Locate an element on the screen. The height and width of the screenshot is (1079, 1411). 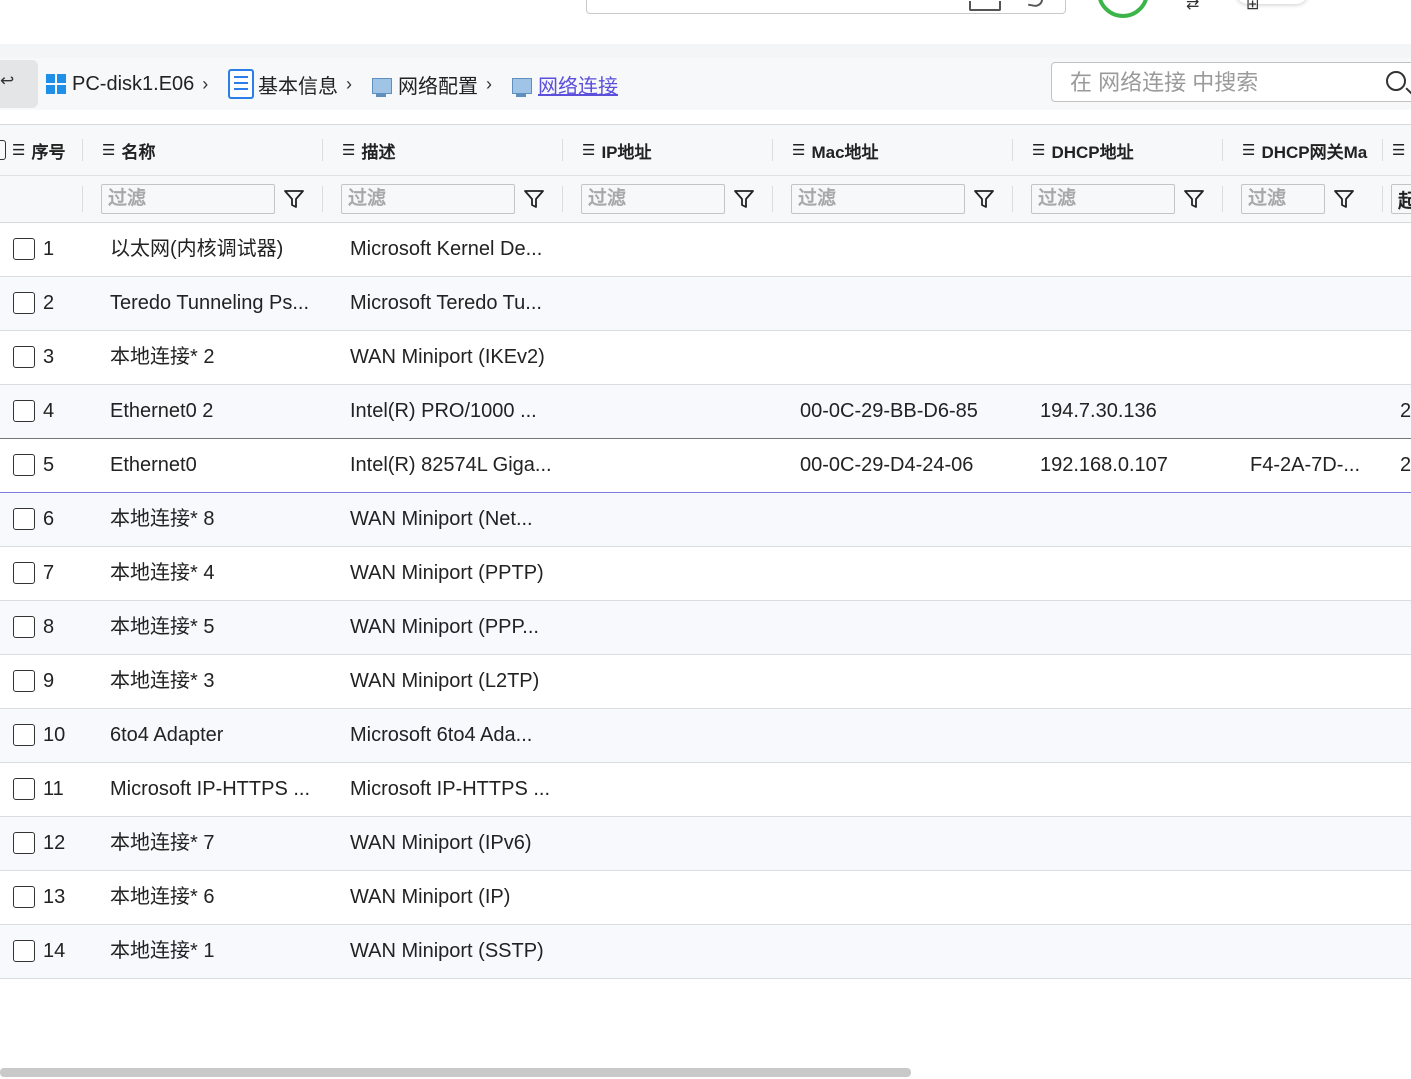
back-icon: ↩ is located at coordinates (19, 84).